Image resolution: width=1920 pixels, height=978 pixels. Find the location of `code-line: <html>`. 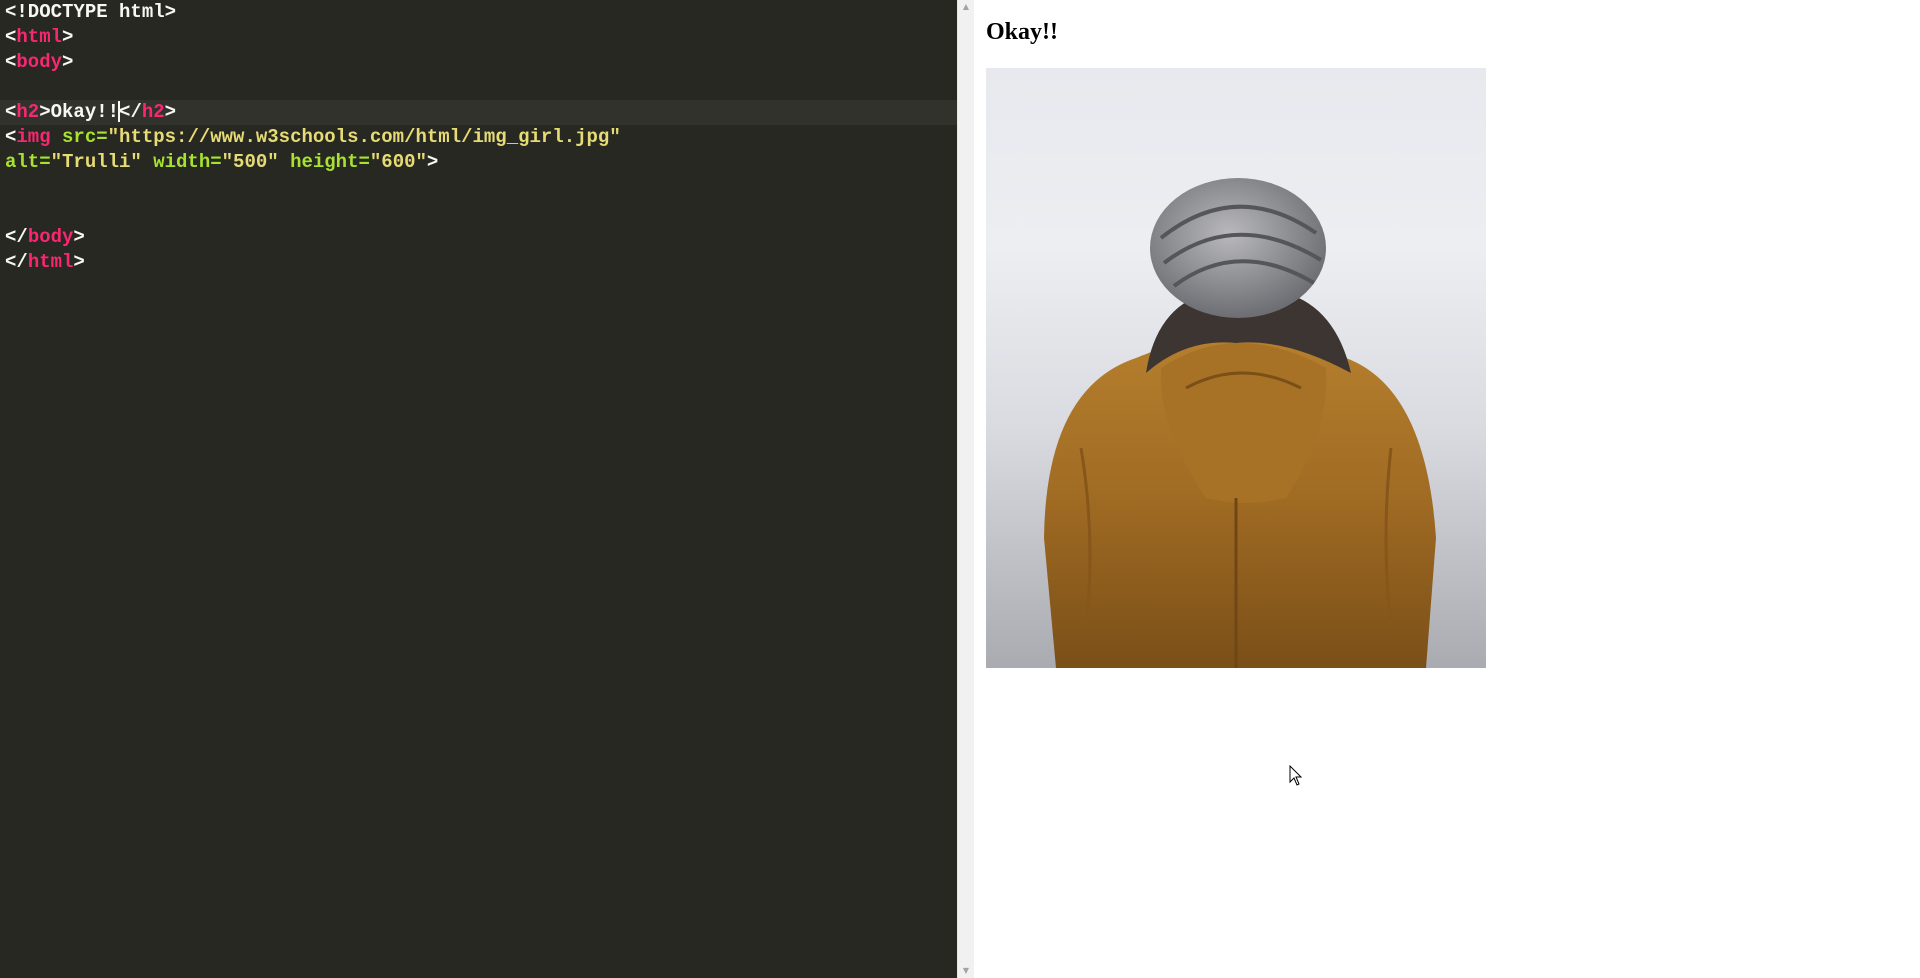

code-line: <html> is located at coordinates (478, 37).